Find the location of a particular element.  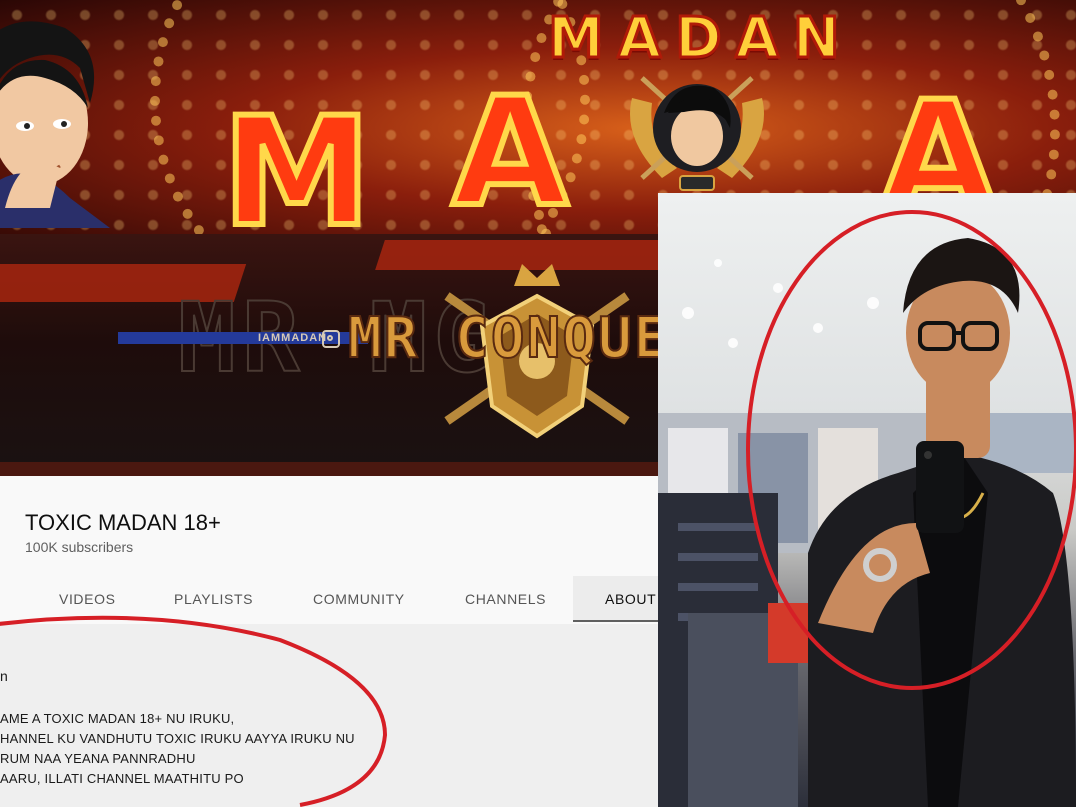

tab-community: COMMUNITY is located at coordinates (359, 599).